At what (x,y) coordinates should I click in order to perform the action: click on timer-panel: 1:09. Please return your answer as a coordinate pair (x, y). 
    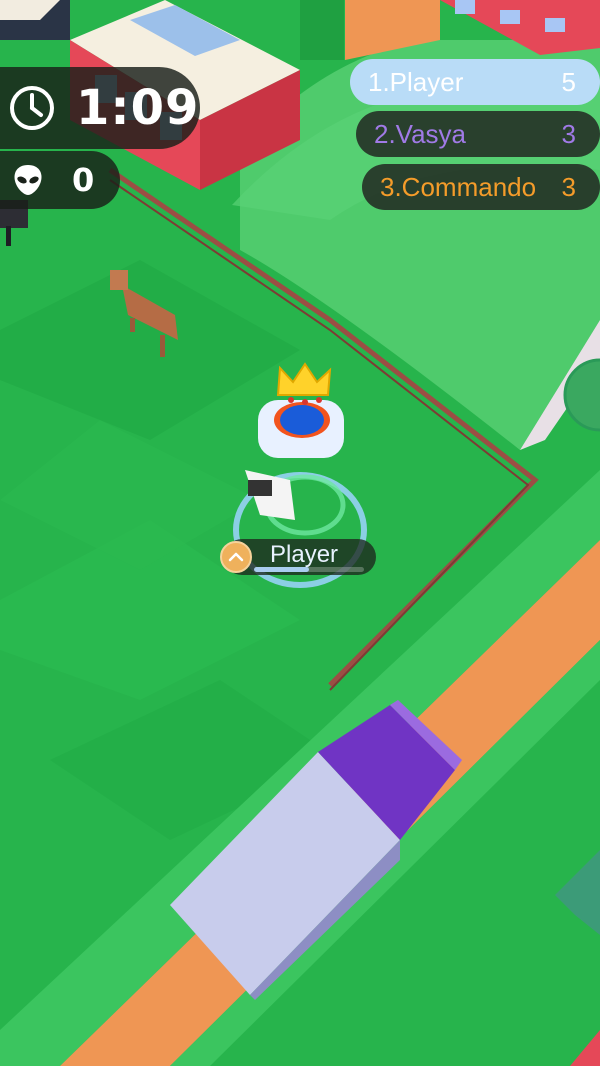
    Looking at the image, I should click on (100, 108).